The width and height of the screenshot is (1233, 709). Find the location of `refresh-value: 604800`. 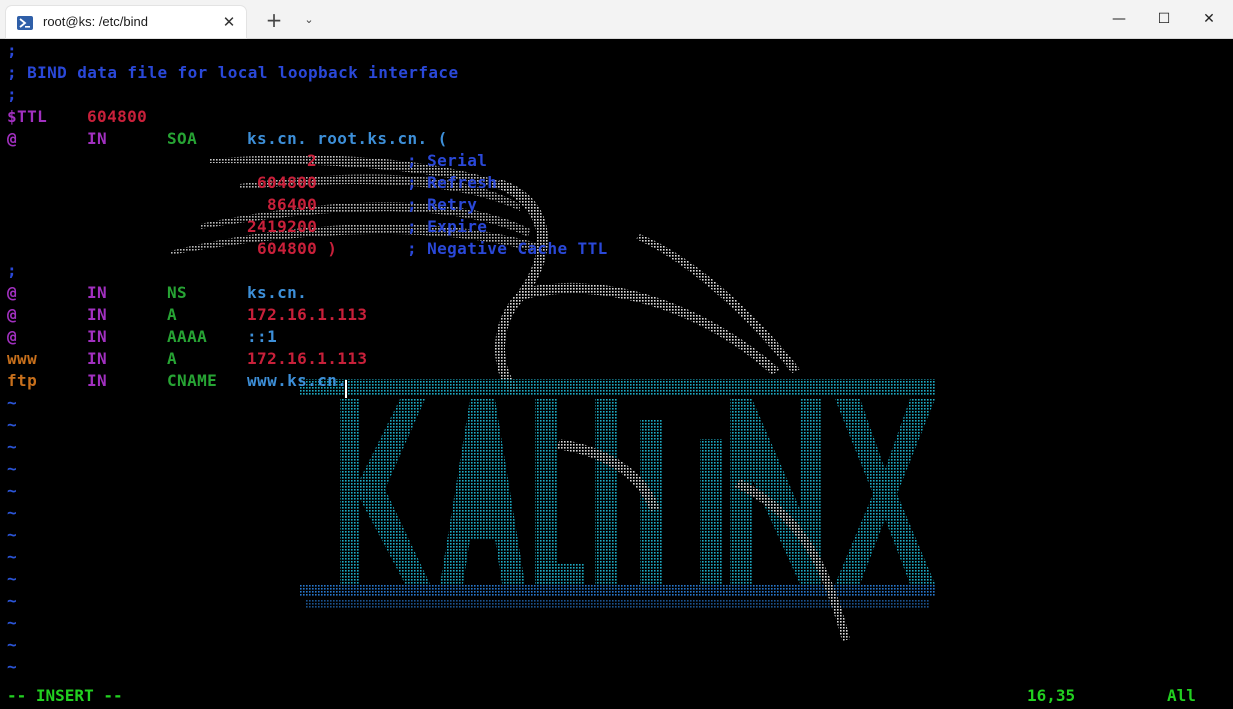

refresh-value: 604800 is located at coordinates (287, 182).